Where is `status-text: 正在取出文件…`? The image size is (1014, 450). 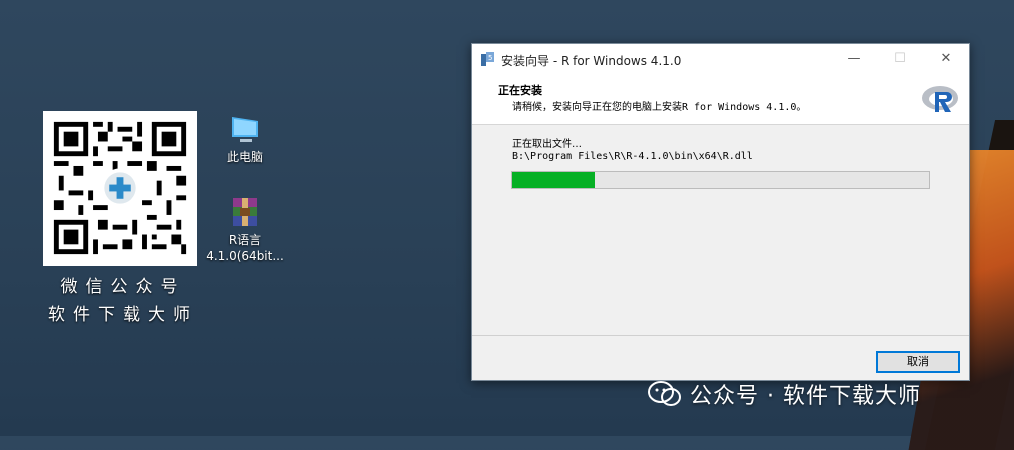
status-text: 正在取出文件… is located at coordinates (547, 144).